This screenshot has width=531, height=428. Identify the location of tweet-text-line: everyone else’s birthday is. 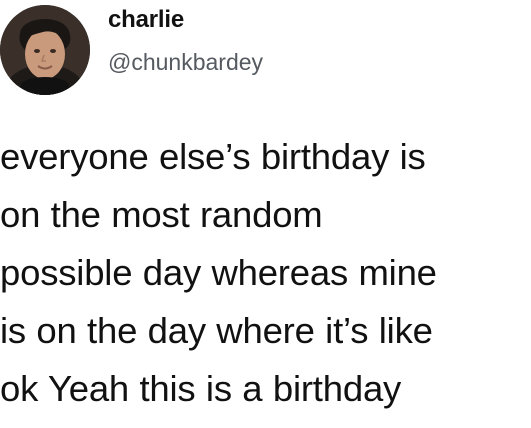
(213, 156).